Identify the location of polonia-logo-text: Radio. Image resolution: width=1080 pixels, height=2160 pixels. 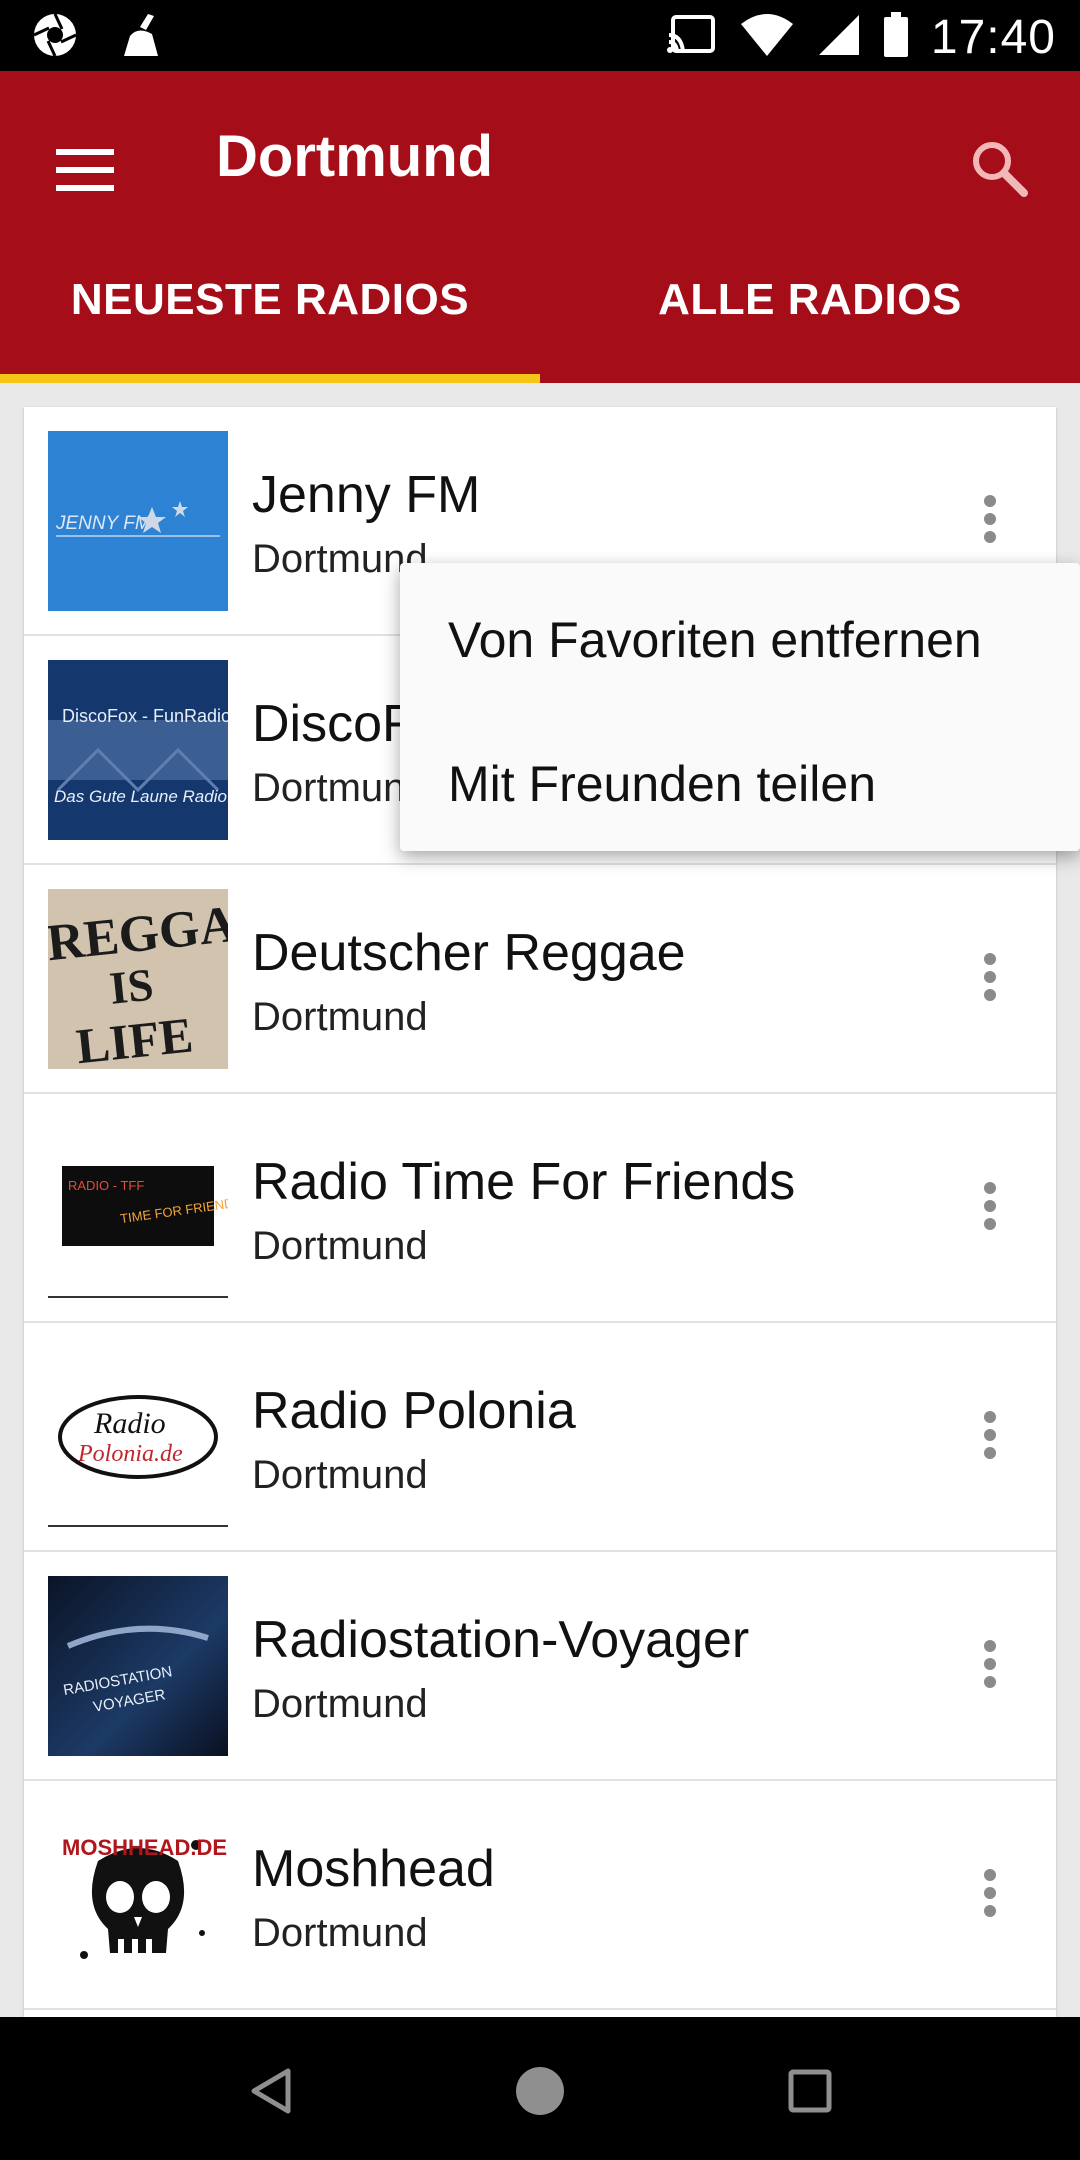
(129, 1423).